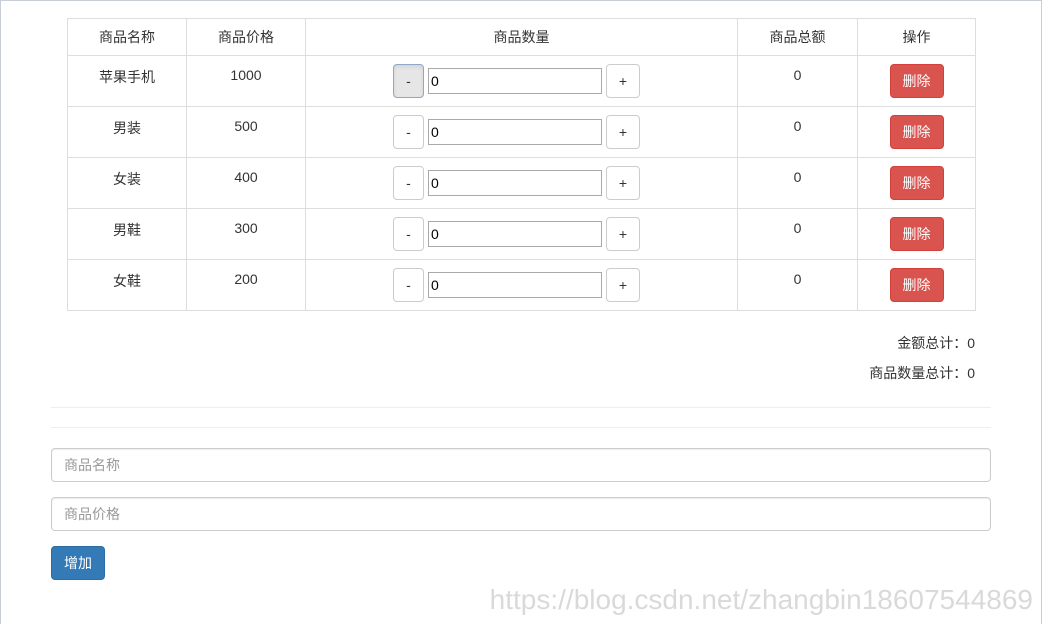 The height and width of the screenshot is (624, 1042). What do you see at coordinates (246, 132) in the screenshot?
I see `product-price: 500` at bounding box center [246, 132].